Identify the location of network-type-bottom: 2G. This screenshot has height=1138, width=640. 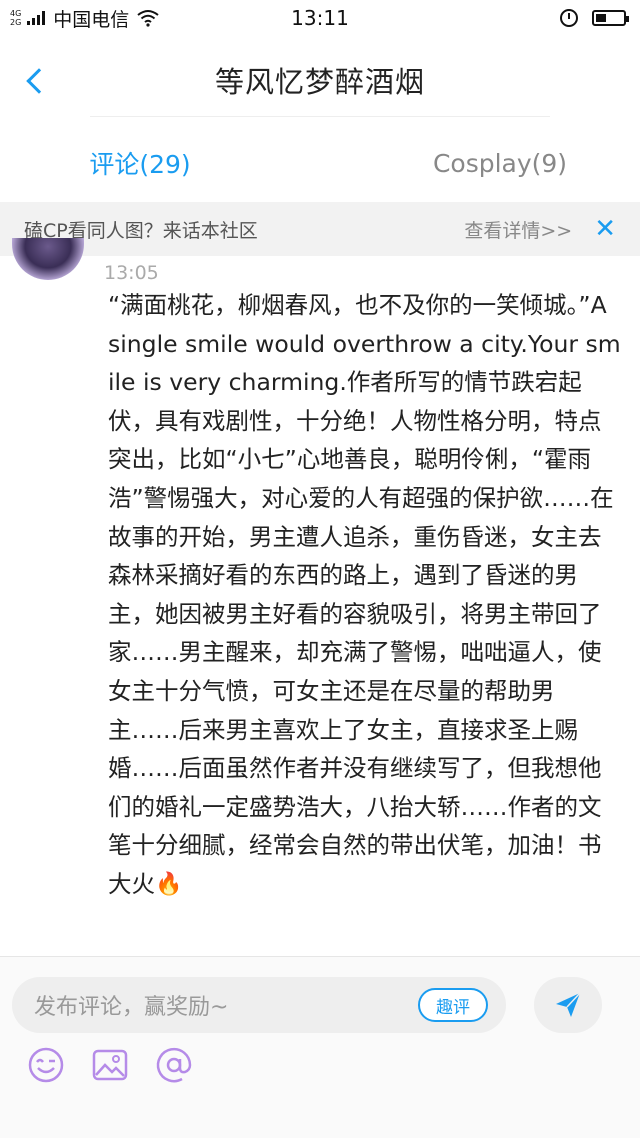
(16, 22).